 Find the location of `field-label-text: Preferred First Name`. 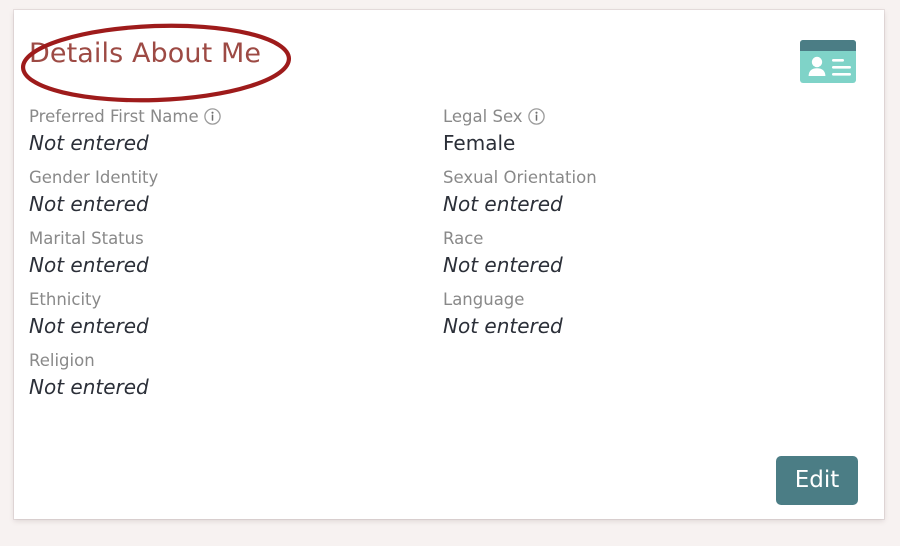

field-label-text: Preferred First Name is located at coordinates (114, 116).